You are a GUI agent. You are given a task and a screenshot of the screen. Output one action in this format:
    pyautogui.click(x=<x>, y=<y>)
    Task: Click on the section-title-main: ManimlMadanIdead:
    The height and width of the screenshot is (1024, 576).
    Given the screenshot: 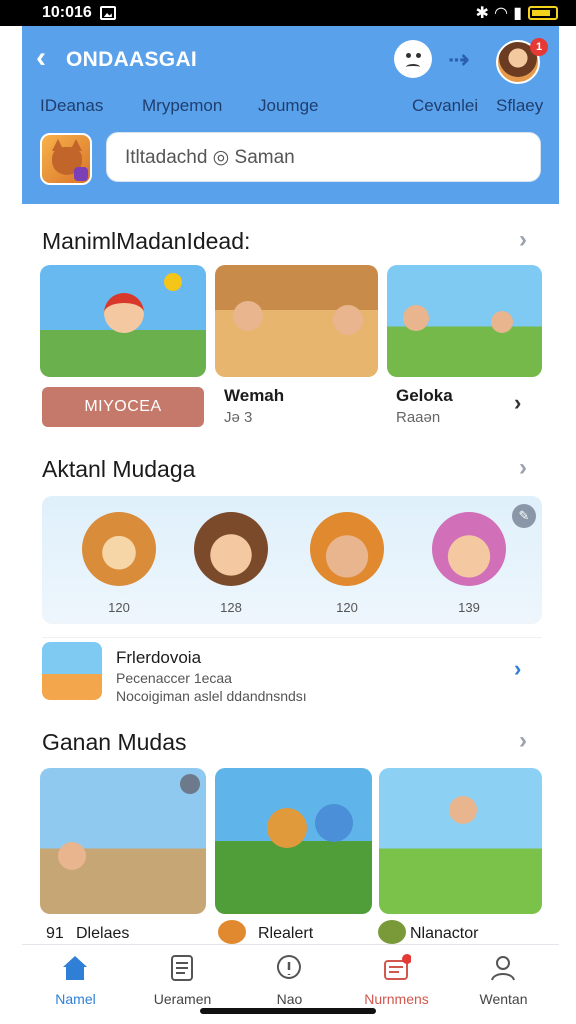 What is the action you would take?
    pyautogui.click(x=146, y=241)
    